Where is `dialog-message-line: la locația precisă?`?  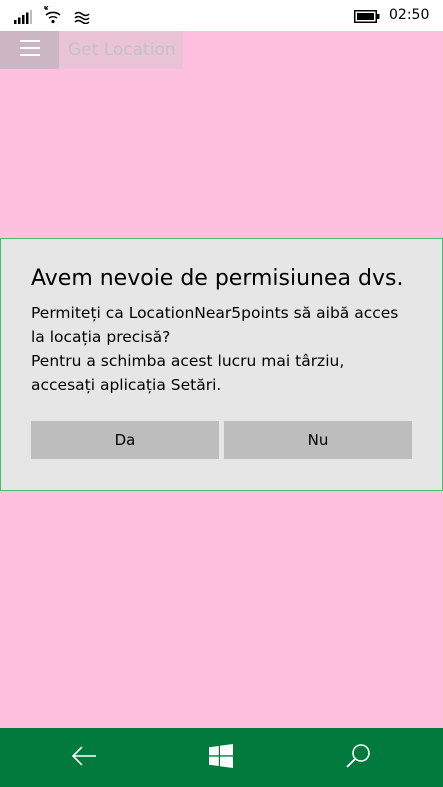
dialog-message-line: la locația precisă? is located at coordinates (101, 337).